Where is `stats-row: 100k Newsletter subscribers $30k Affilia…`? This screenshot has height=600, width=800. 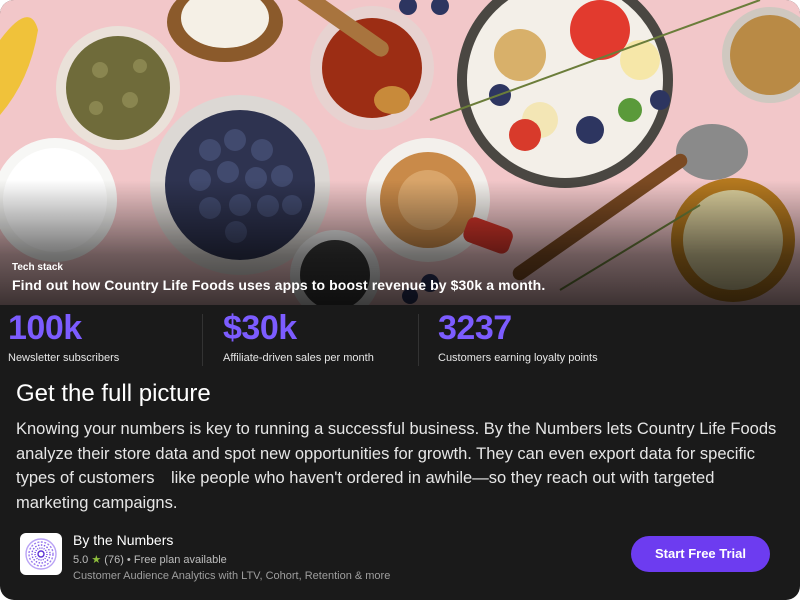 stats-row: 100k Newsletter subscribers $30k Affilia… is located at coordinates (400, 338).